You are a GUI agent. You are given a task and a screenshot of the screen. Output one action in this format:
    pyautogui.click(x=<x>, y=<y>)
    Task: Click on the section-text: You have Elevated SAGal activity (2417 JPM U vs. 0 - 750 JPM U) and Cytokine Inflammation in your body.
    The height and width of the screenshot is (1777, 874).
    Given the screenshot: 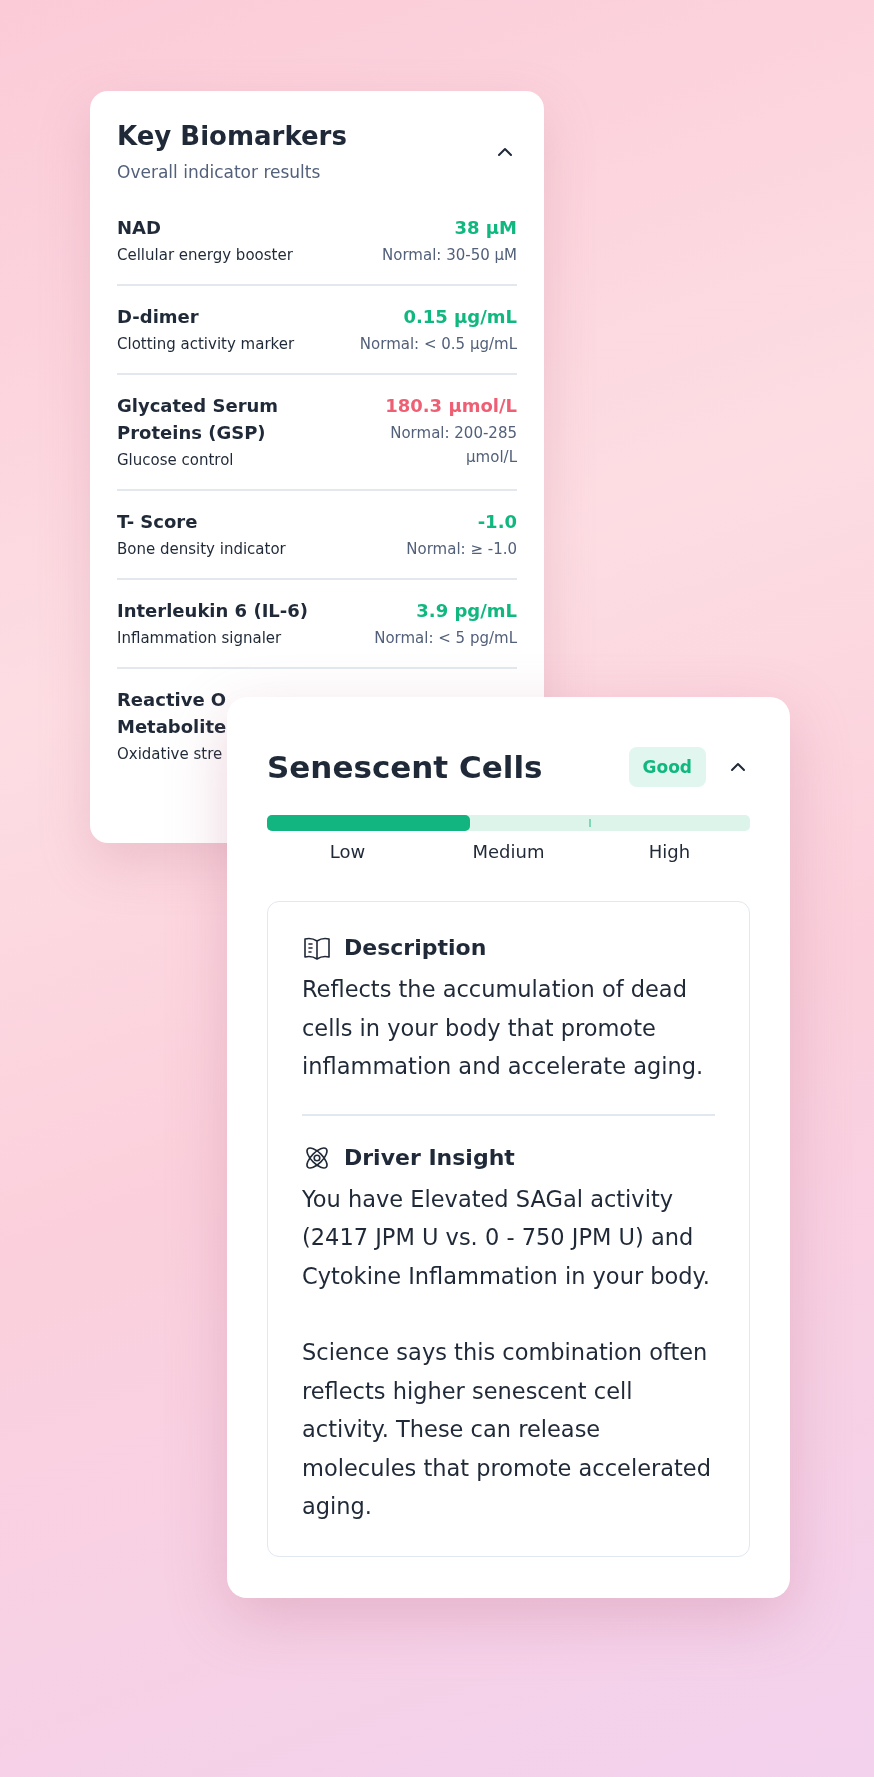 What is the action you would take?
    pyautogui.click(x=506, y=1237)
    